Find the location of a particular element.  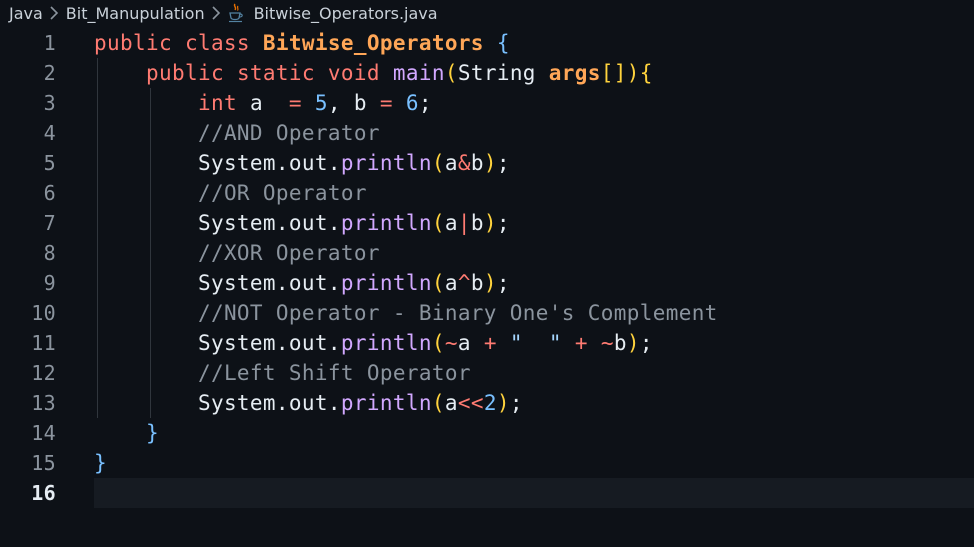

line-content is located at coordinates (534, 493).